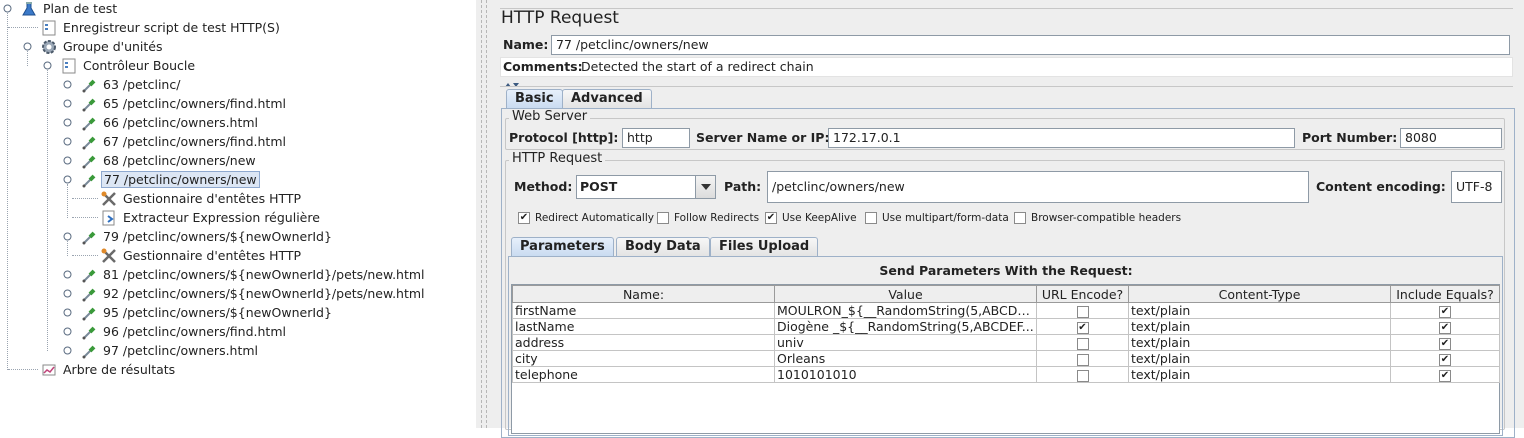 The width and height of the screenshot is (1524, 438). I want to click on param-value-cell: Orleans, so click(905, 358).